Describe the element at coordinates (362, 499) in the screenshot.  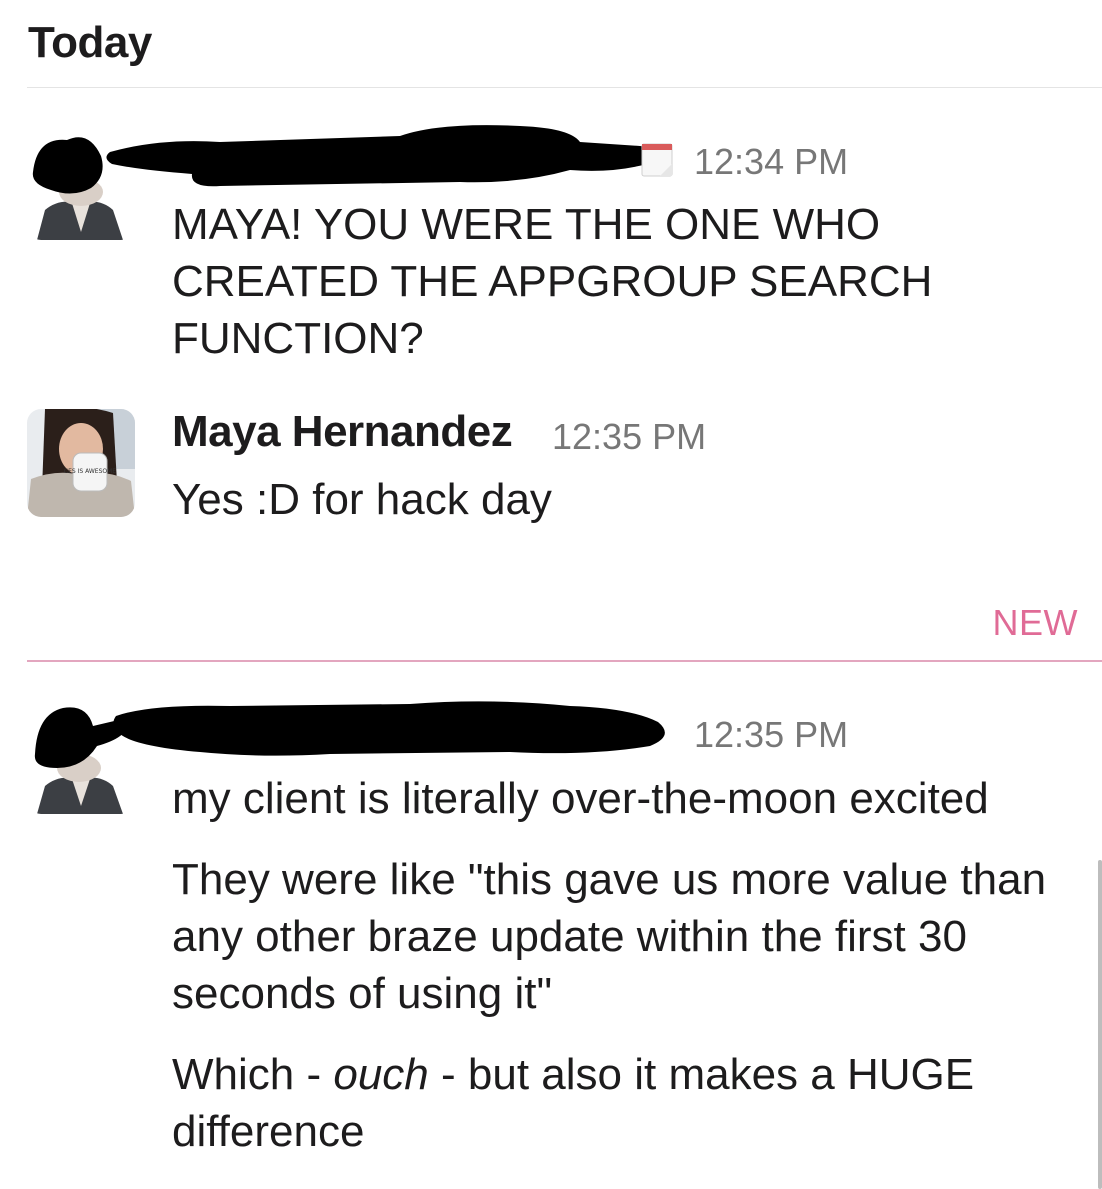
I see `message-paragraph: Yes :D for hack day` at that location.